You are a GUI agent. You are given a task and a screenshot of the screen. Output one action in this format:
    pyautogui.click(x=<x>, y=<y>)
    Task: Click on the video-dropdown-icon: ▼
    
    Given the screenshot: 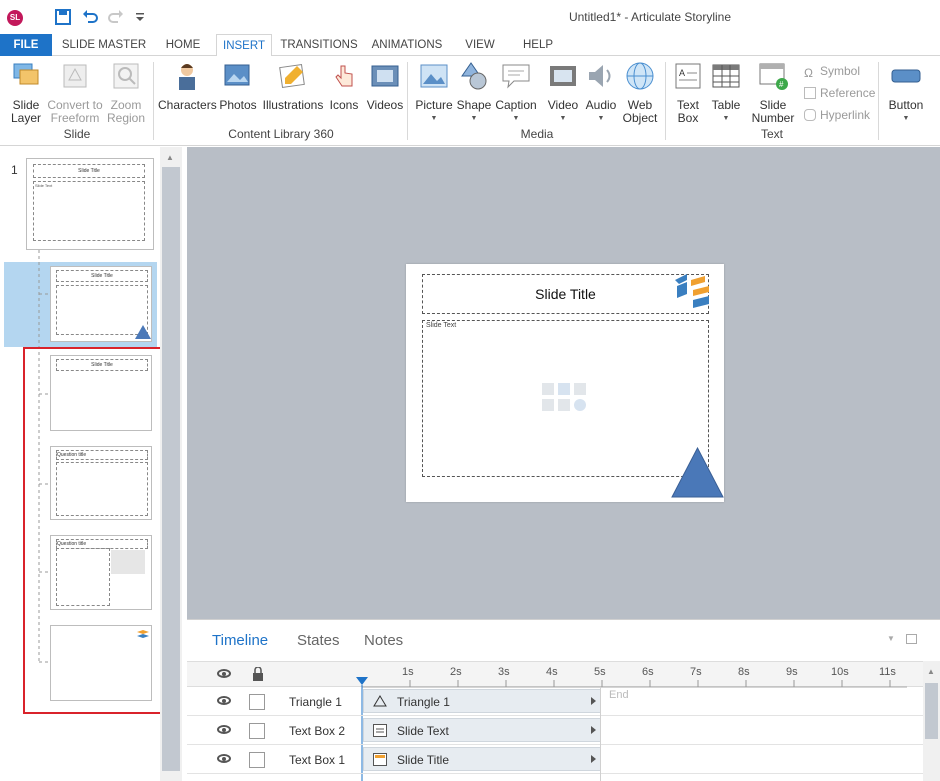 What is the action you would take?
    pyautogui.click(x=563, y=118)
    